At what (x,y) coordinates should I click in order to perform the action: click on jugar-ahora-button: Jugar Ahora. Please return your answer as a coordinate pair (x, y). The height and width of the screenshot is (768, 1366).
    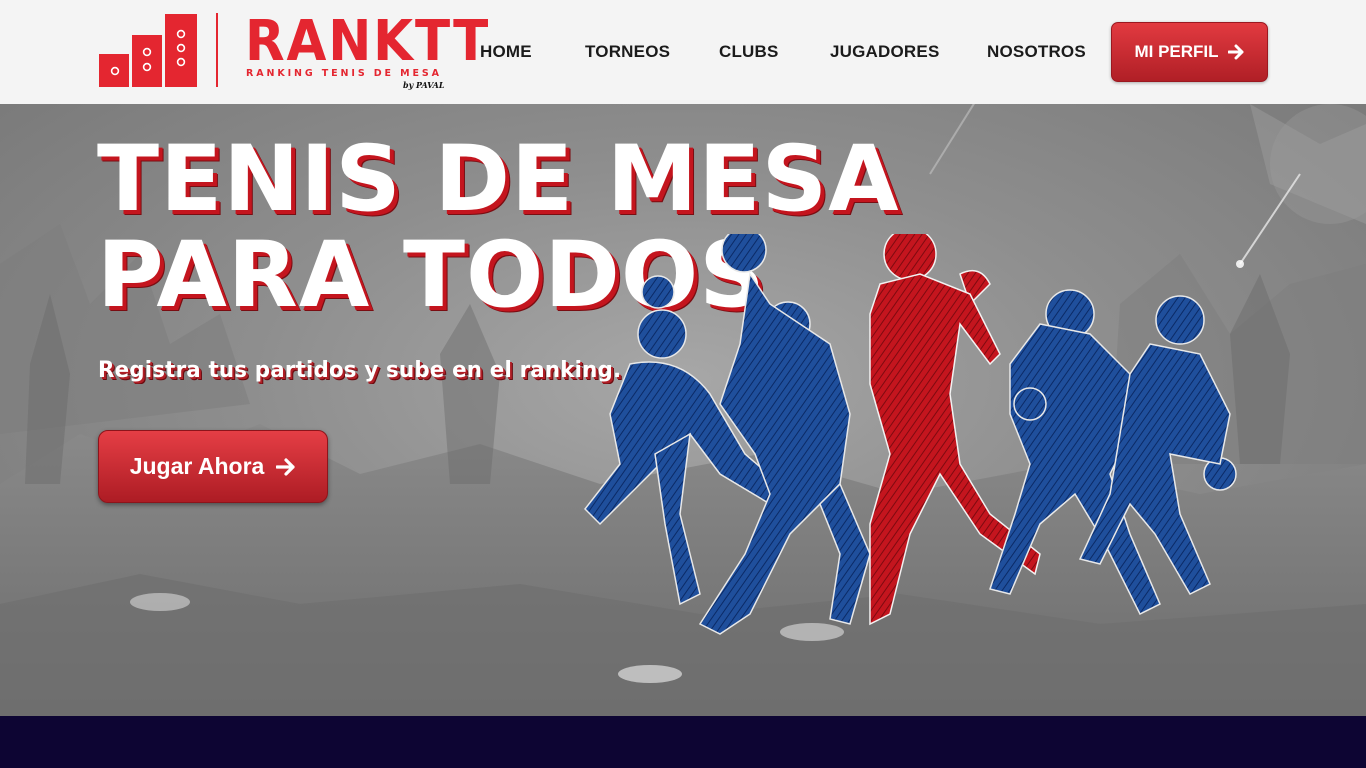
    Looking at the image, I should click on (213, 466).